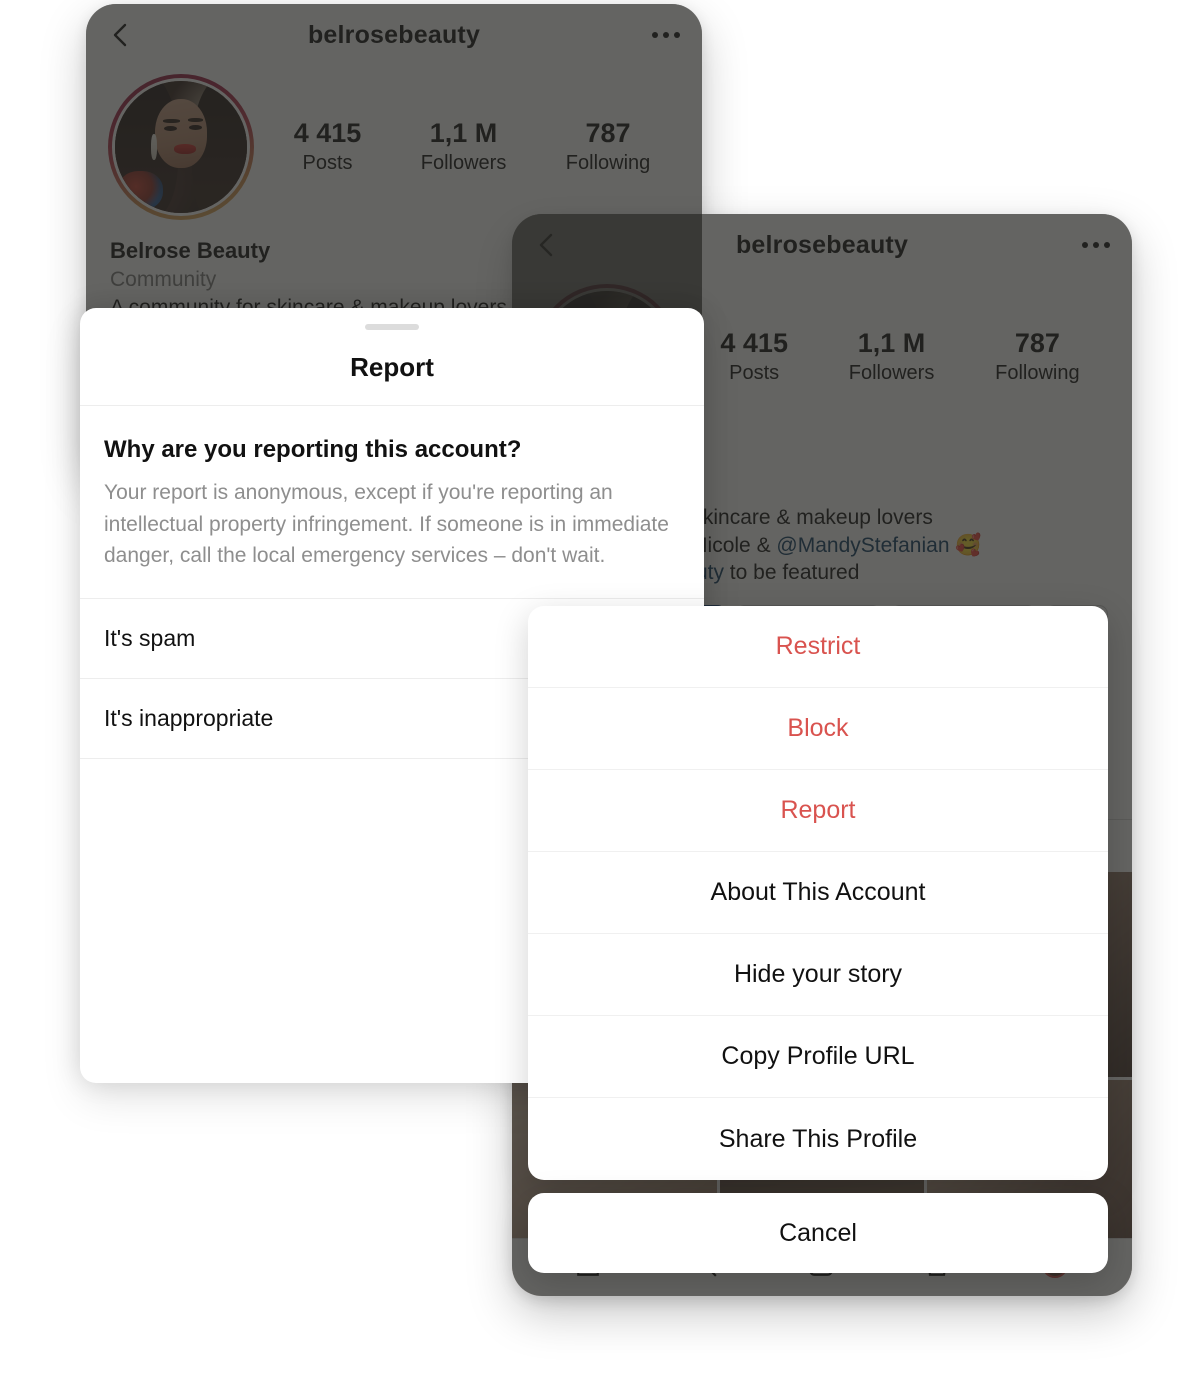 The height and width of the screenshot is (1396, 1200). I want to click on action-share-this-profile: Share This Profile, so click(818, 1139).